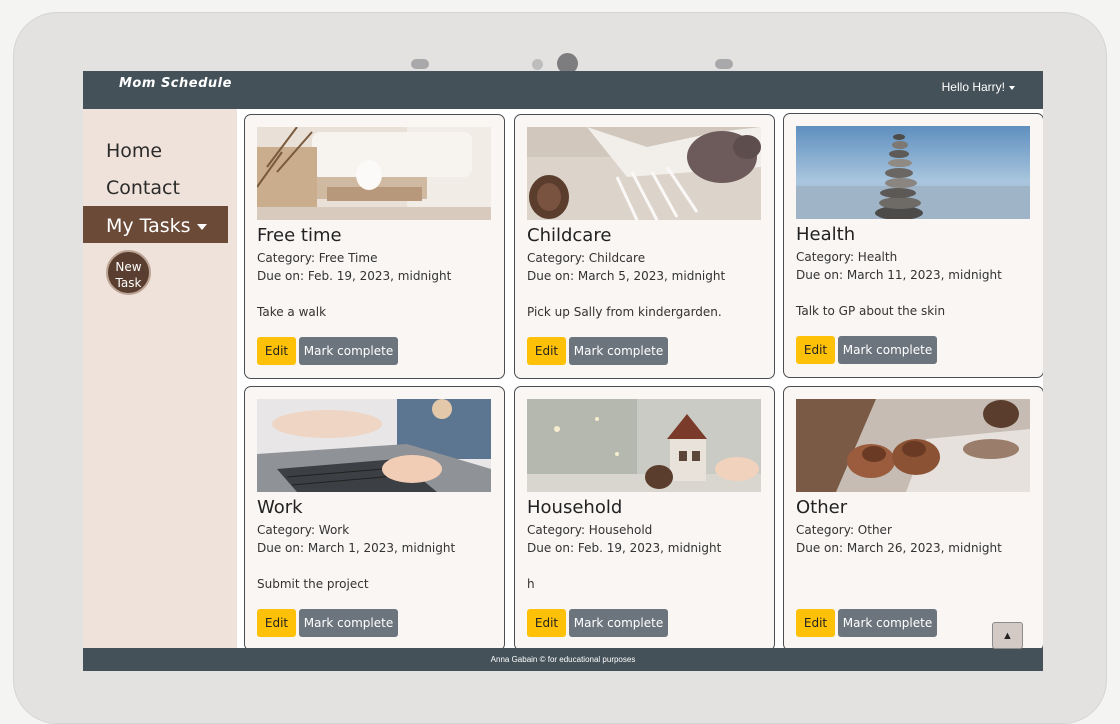  I want to click on footer-text: Anna Gabain © for educational purposes, so click(563, 659).